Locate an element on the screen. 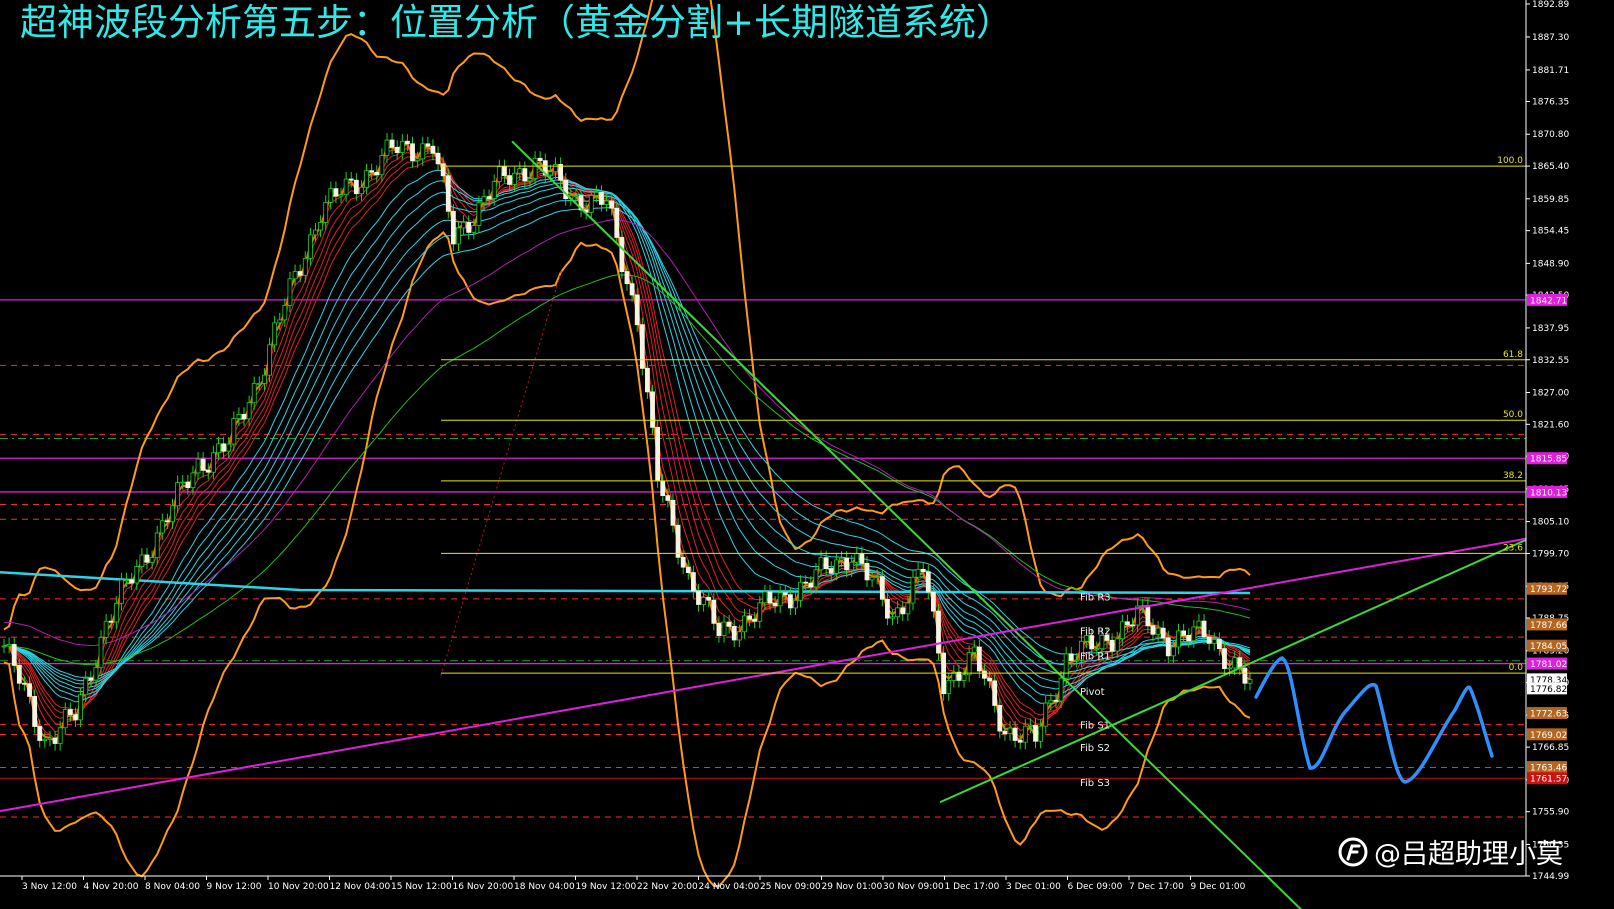 This screenshot has width=1614, height=909. price-tick-label: 1865.40 is located at coordinates (1550, 167).